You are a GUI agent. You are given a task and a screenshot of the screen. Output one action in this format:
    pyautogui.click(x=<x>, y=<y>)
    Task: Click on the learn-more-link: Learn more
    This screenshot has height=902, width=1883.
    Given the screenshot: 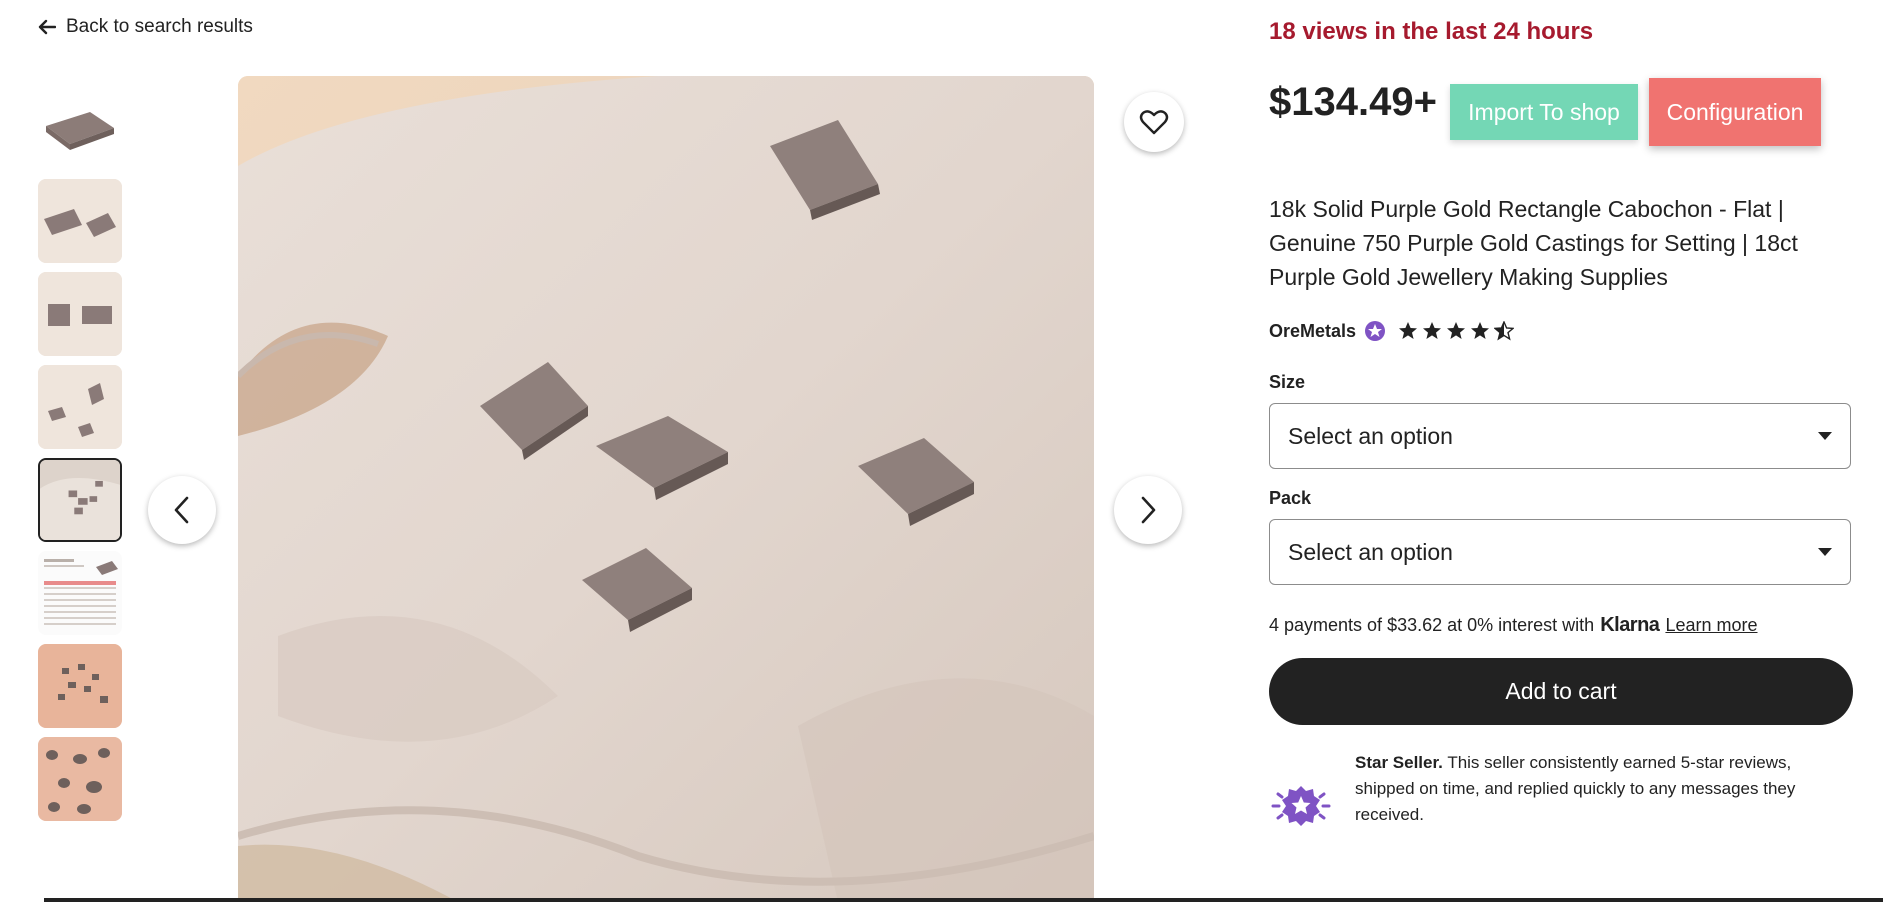 What is the action you would take?
    pyautogui.click(x=1711, y=625)
    